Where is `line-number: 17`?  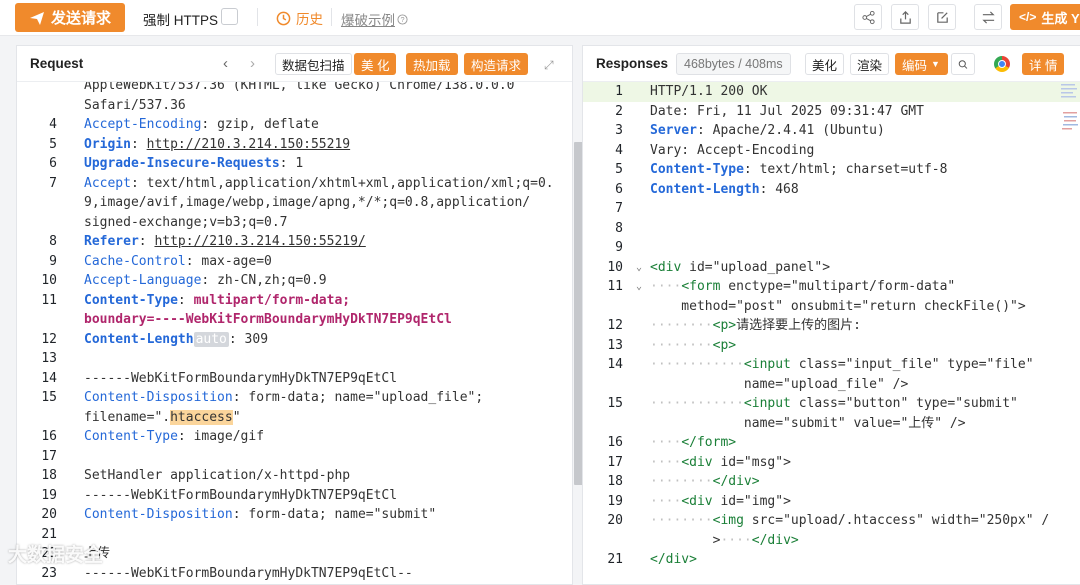
line-number: 17 is located at coordinates (615, 462).